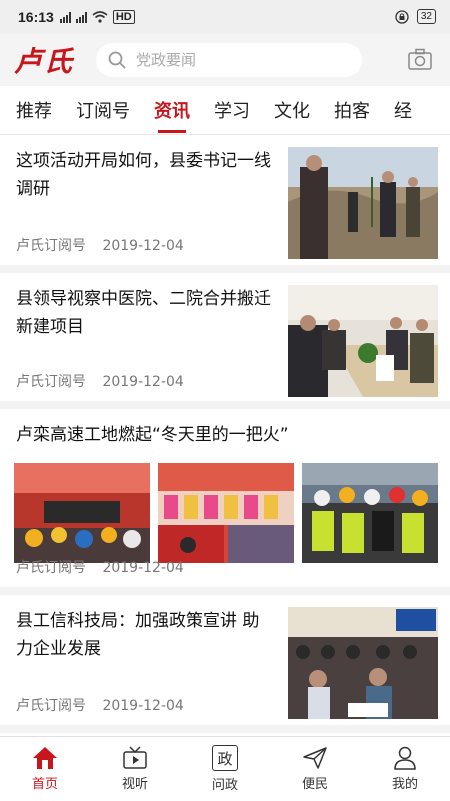 The image size is (450, 801). What do you see at coordinates (103, 110) in the screenshot?
I see `tab-subscriptions: 订阅号` at bounding box center [103, 110].